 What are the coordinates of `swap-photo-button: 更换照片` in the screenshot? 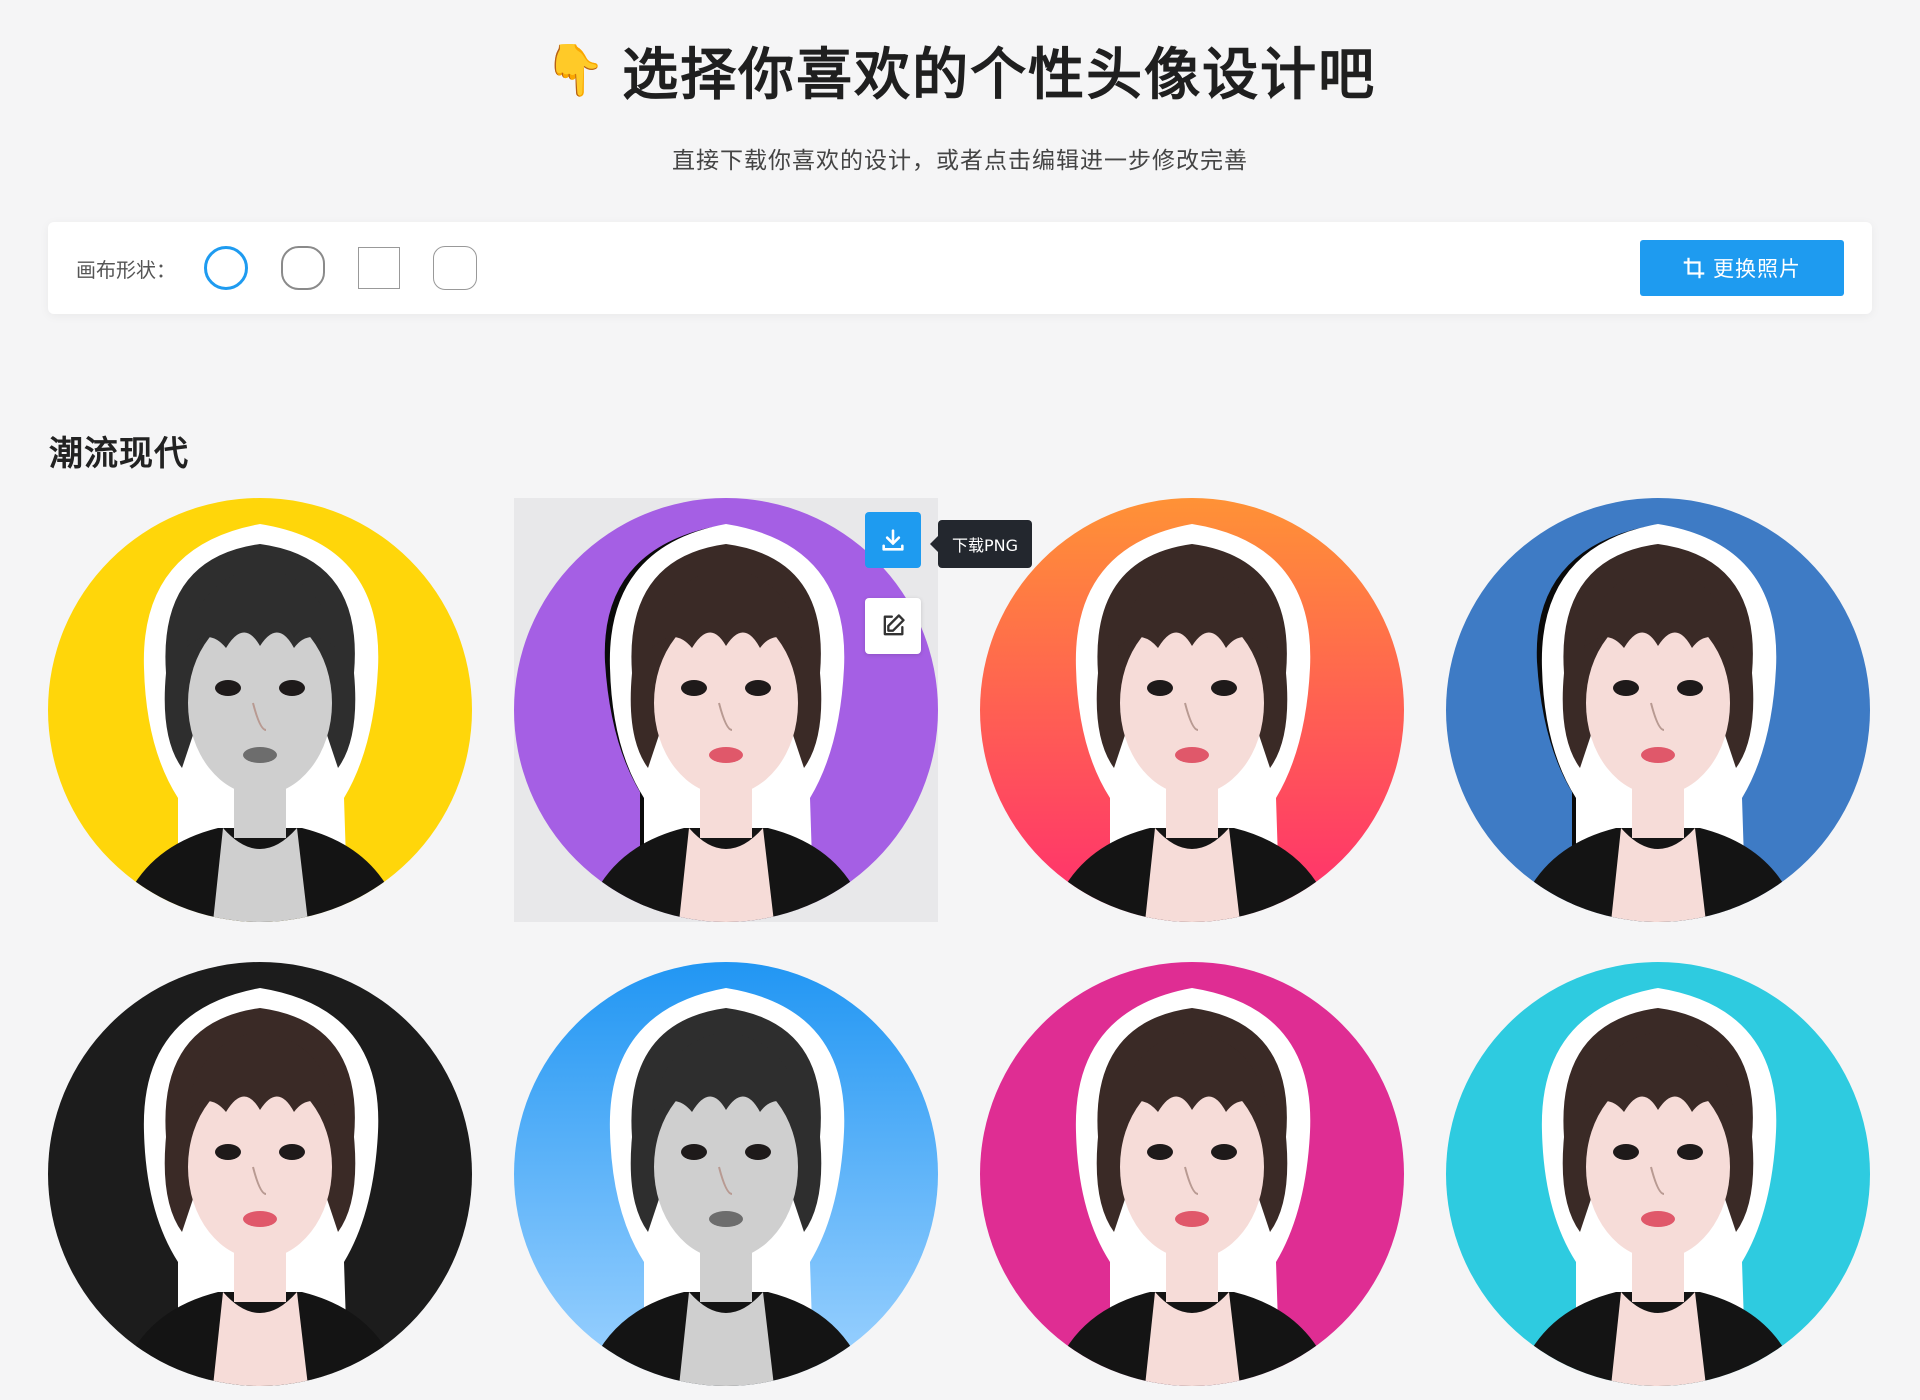 It's located at (1742, 268).